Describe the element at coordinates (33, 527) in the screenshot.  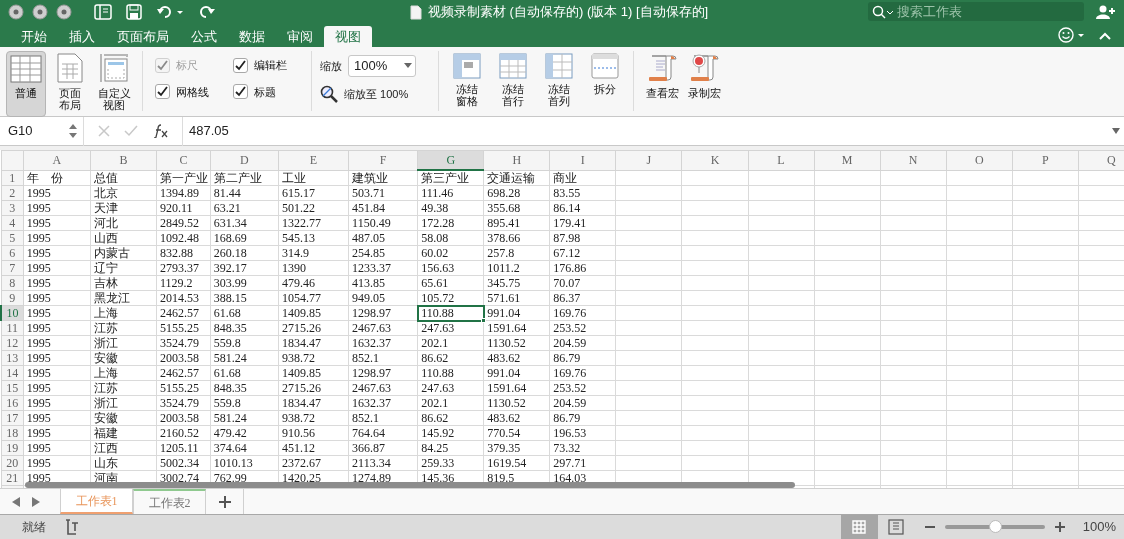
I see `status-text: 就绪` at that location.